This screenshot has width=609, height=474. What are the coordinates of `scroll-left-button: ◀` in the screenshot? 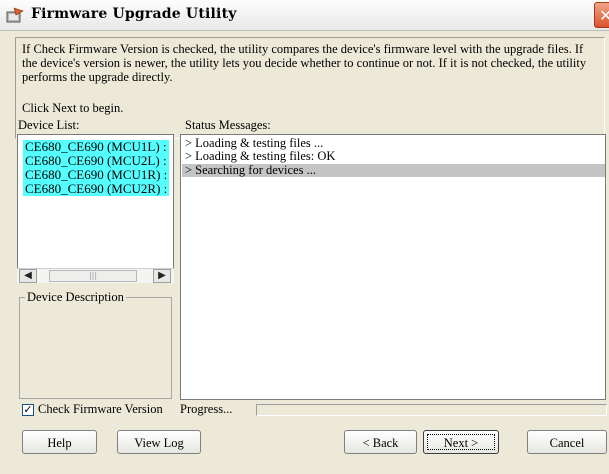 It's located at (28, 276).